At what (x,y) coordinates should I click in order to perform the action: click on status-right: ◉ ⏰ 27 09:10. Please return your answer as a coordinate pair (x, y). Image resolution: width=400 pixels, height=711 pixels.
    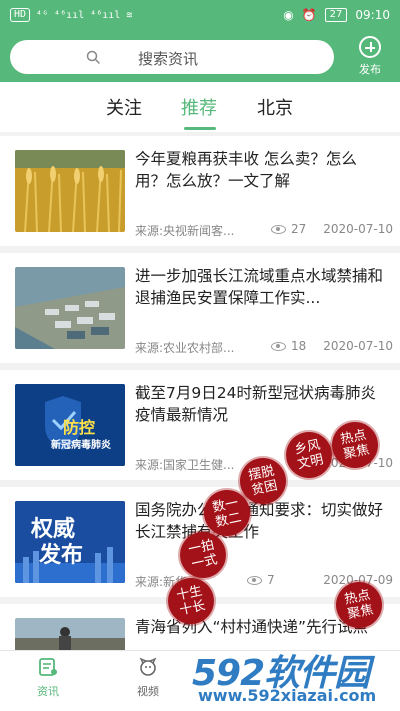
    Looking at the image, I should click on (336, 15).